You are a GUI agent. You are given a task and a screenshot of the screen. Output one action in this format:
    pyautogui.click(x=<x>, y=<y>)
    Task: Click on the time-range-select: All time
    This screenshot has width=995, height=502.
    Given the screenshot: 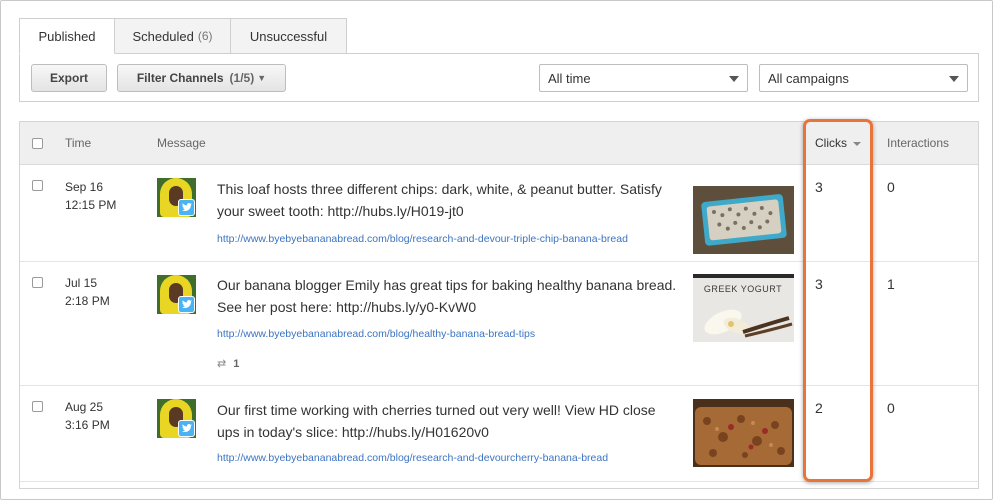 What is the action you would take?
    pyautogui.click(x=643, y=78)
    